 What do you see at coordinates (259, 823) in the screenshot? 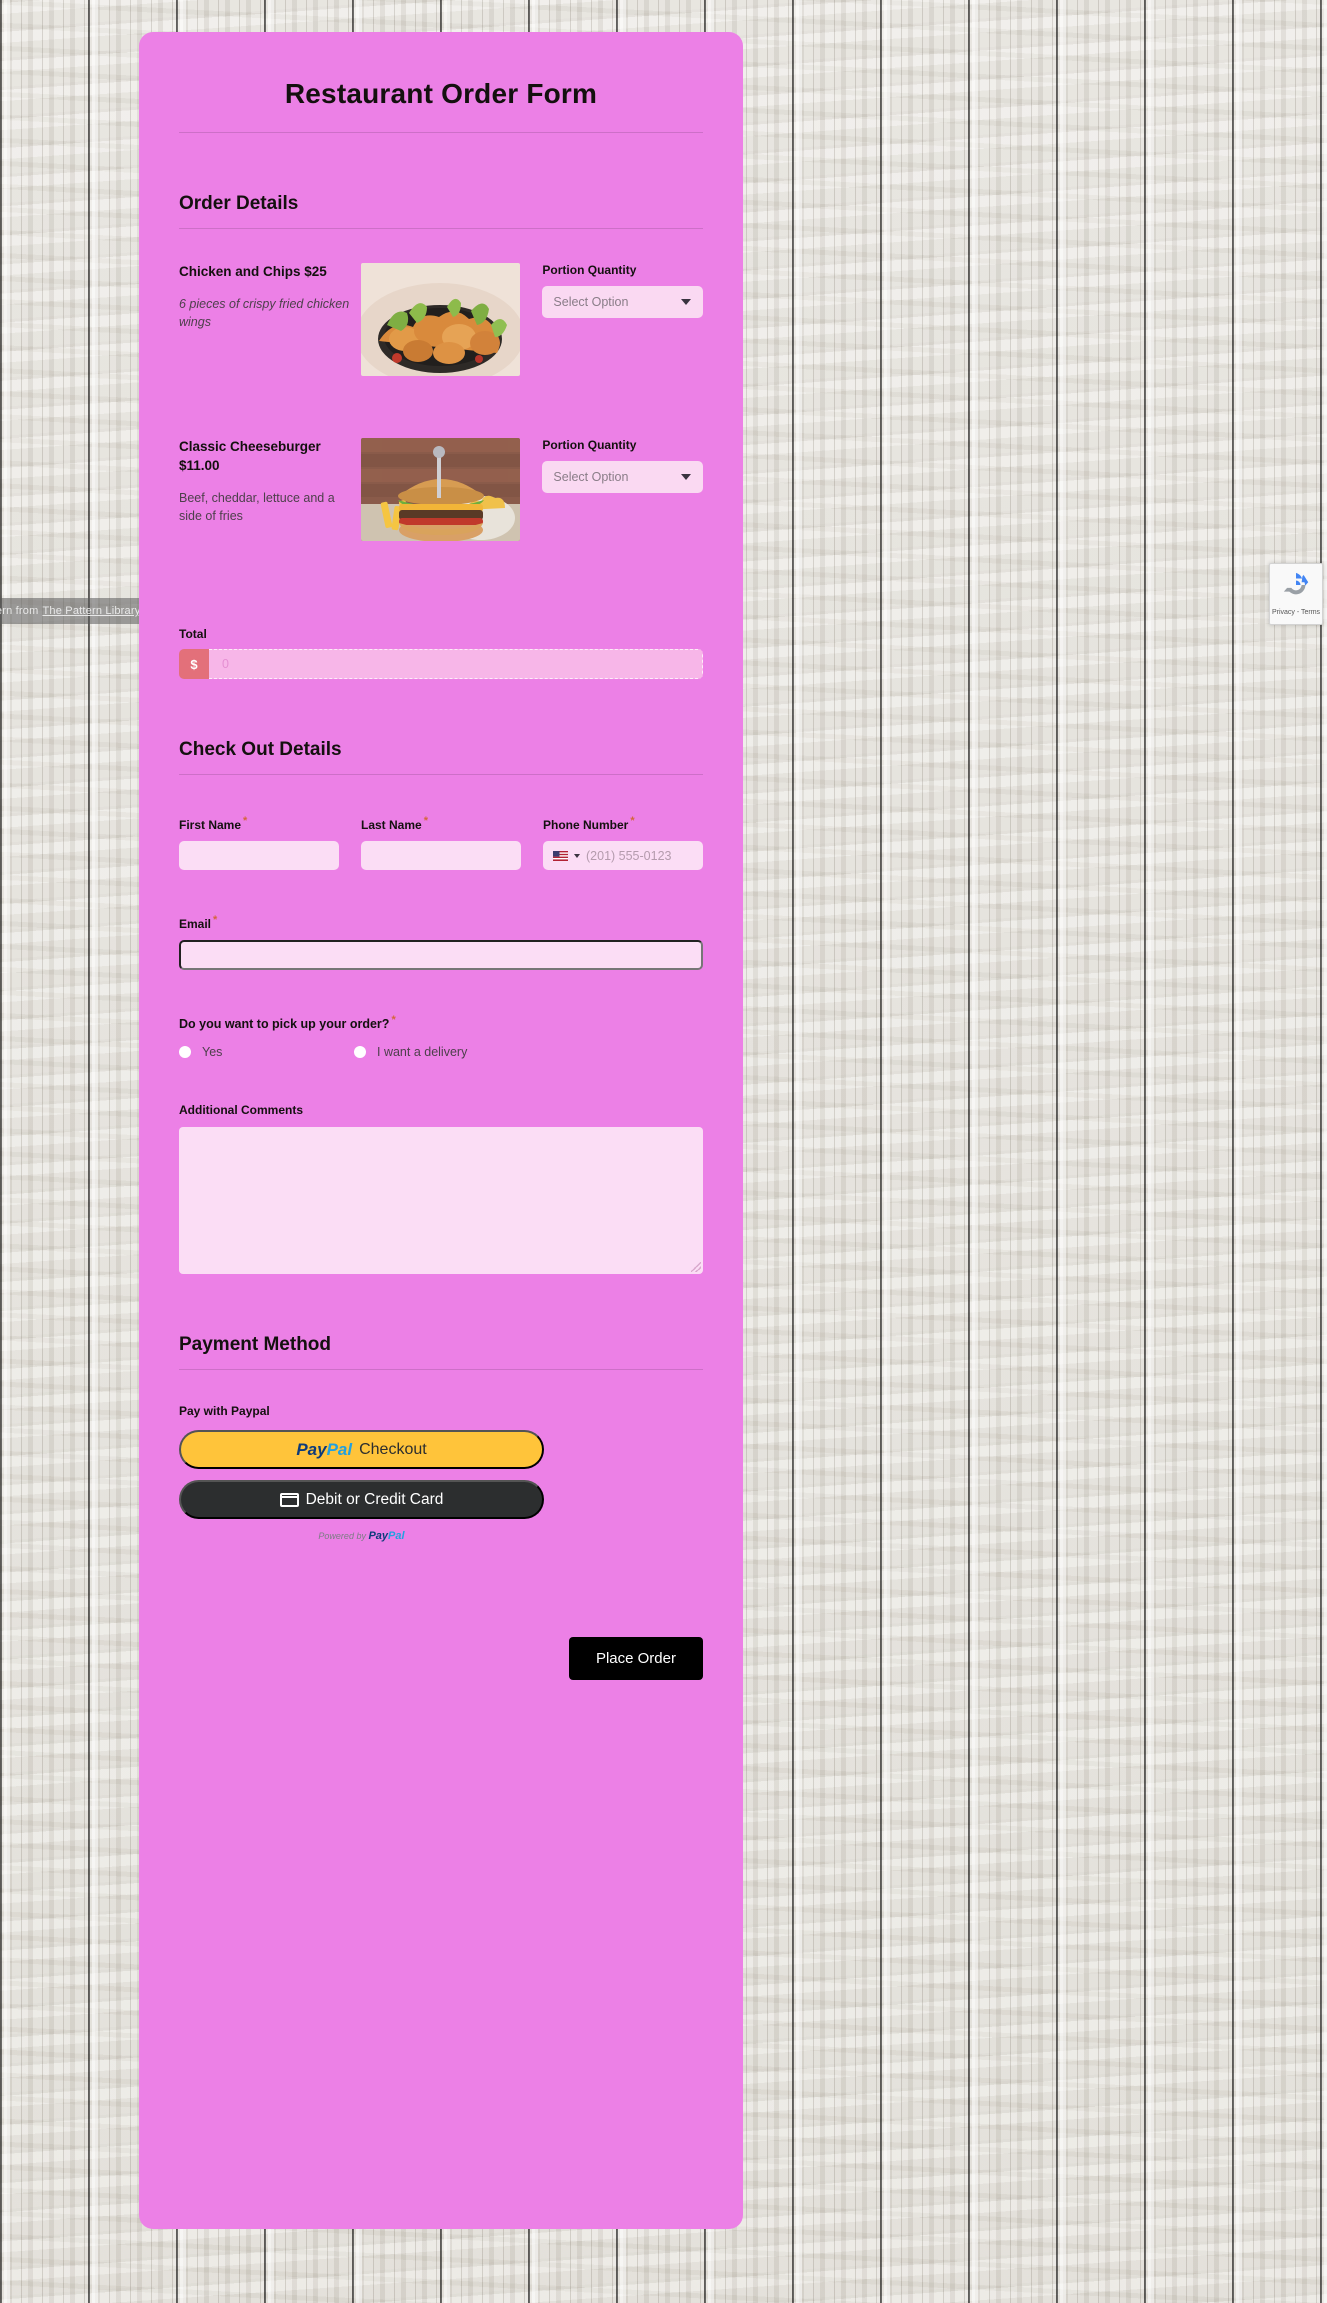
I see `first-name-label: First Name *` at bounding box center [259, 823].